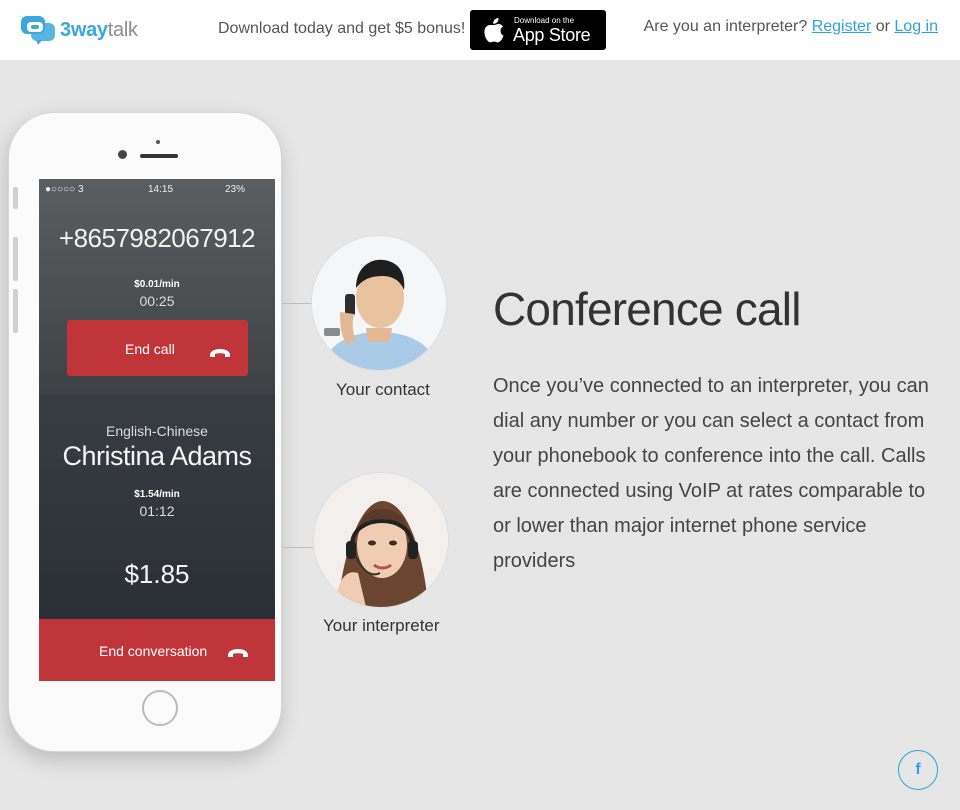 The image size is (960, 810). Describe the element at coordinates (379, 303) in the screenshot. I see `contact-avatar` at that location.